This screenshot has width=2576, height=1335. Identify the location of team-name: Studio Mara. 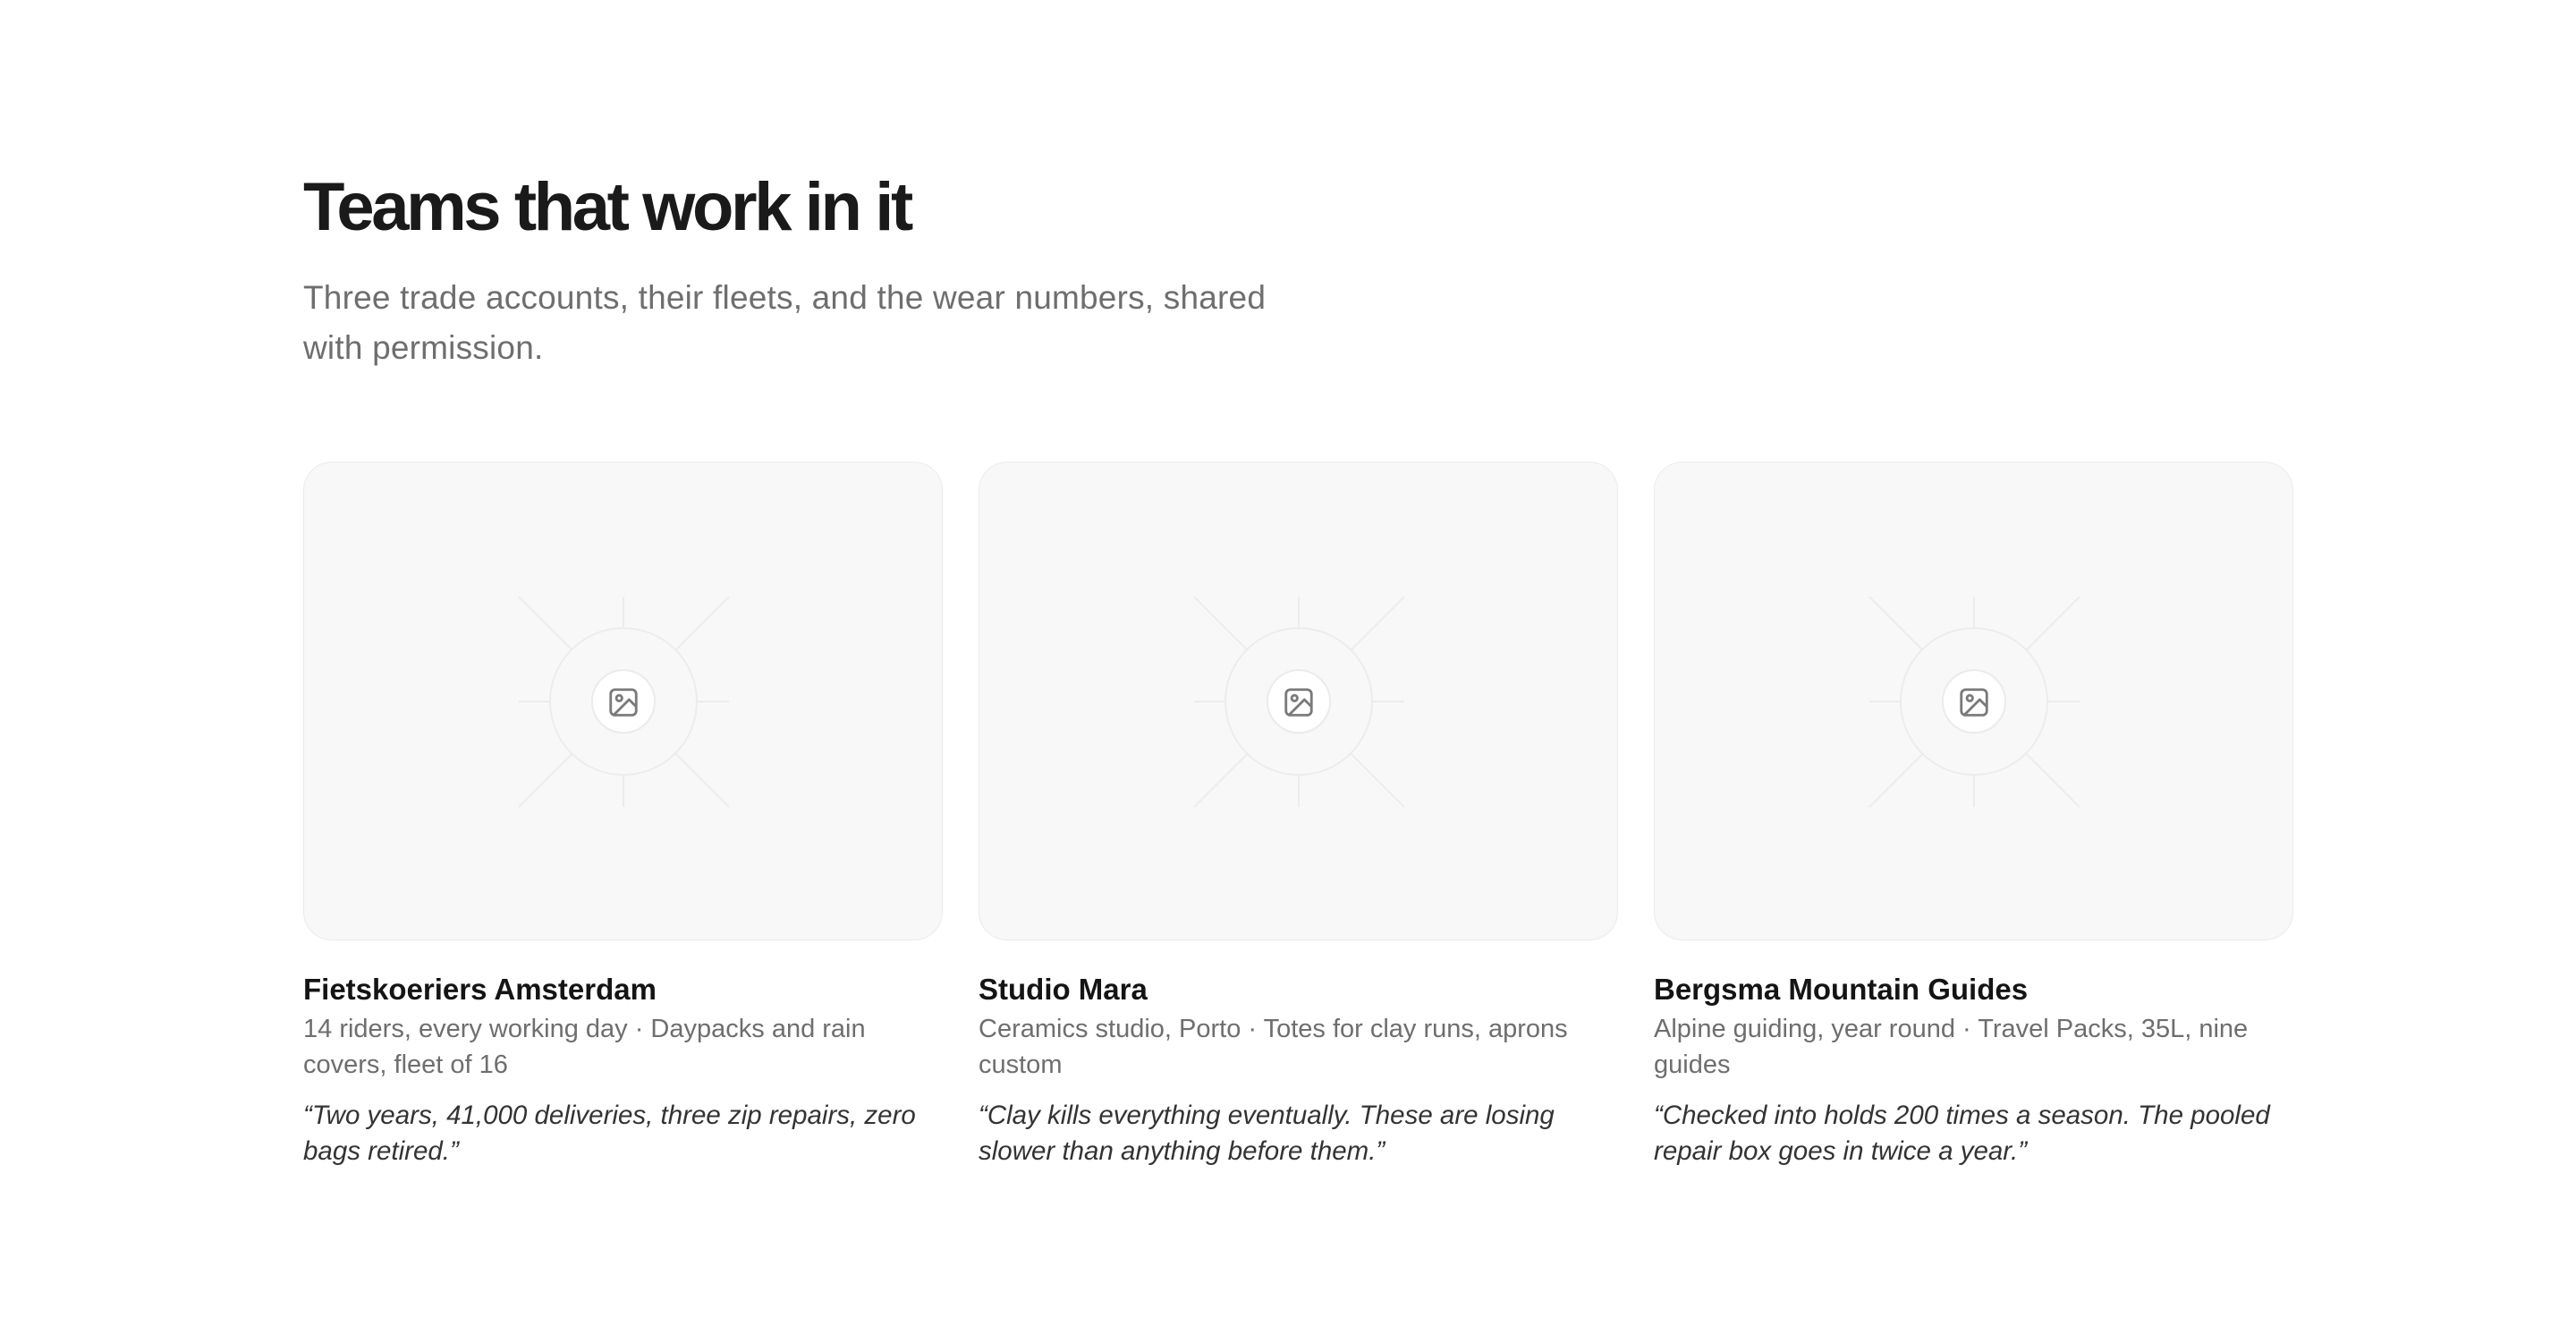
(1063, 989).